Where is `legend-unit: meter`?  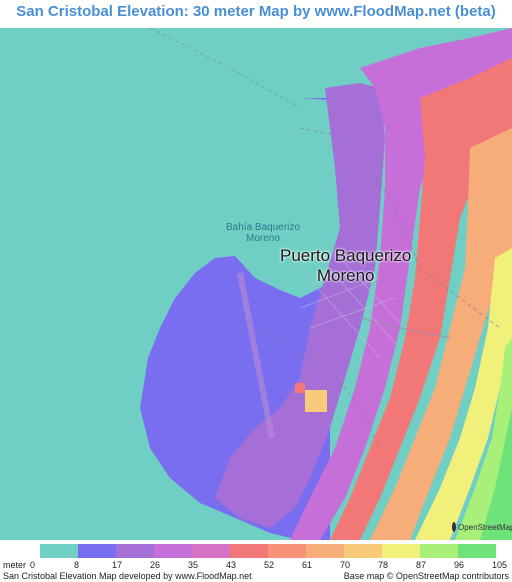
legend-unit: meter is located at coordinates (15, 565).